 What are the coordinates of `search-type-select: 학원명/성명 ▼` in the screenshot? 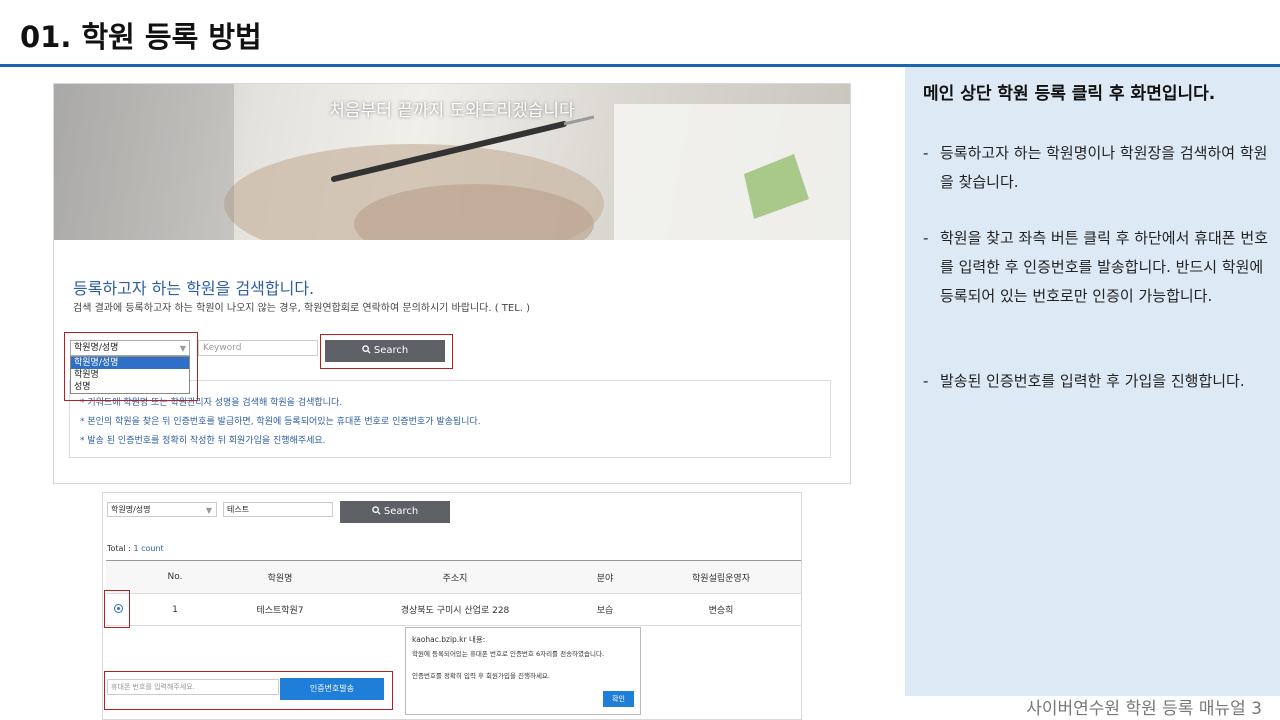 It's located at (162, 509).